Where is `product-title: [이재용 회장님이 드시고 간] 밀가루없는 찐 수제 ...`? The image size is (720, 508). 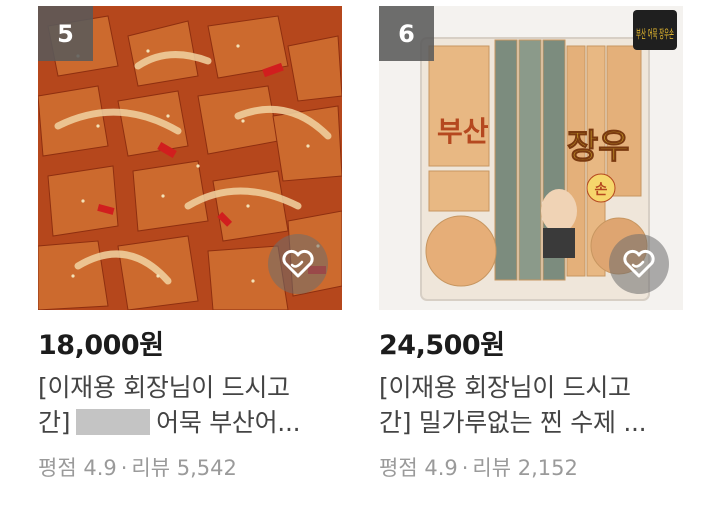 product-title: [이재용 회장님이 드시고 간] 밀가루없는 찐 수제 ... is located at coordinates (531, 405).